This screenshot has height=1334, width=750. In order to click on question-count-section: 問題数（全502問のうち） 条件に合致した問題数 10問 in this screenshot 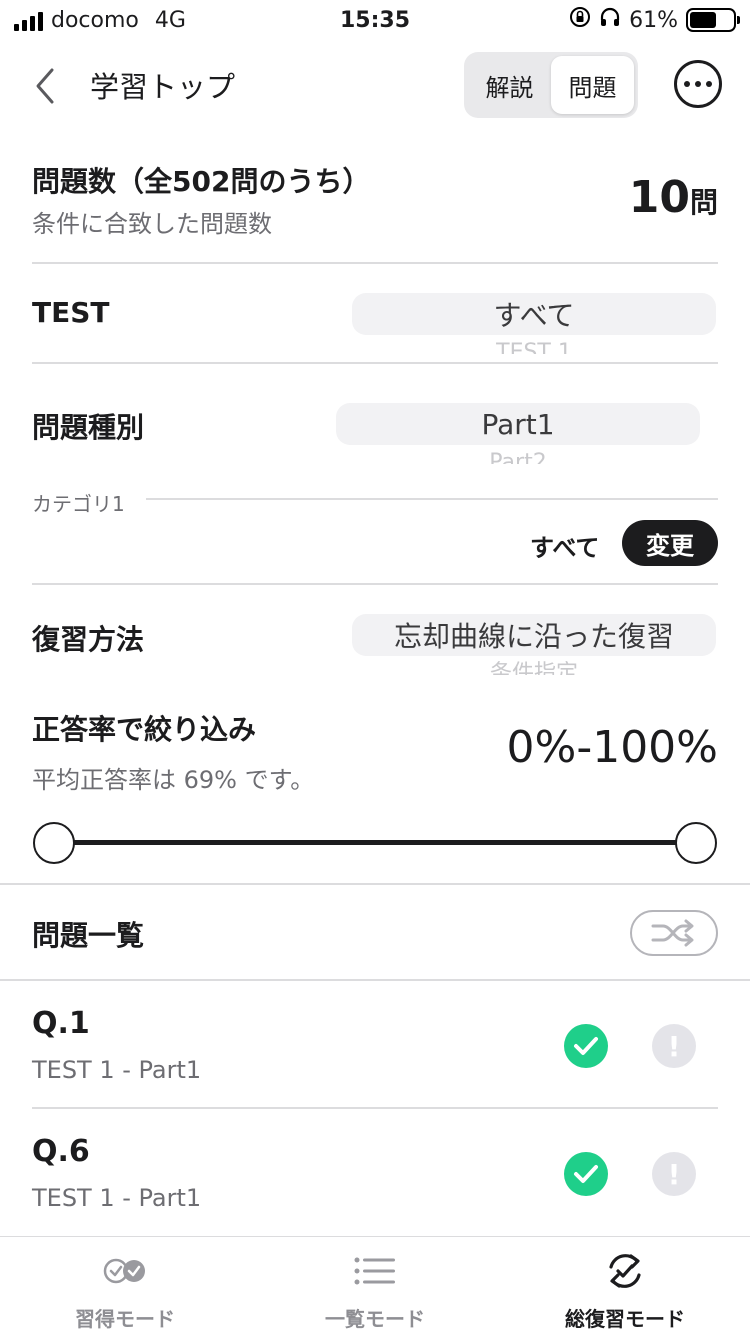, I will do `click(375, 199)`.